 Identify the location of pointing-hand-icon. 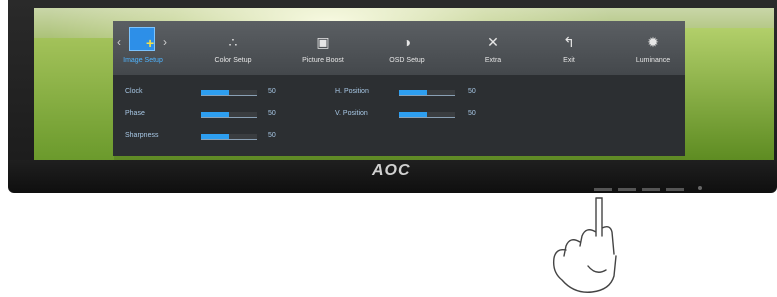
(584, 245).